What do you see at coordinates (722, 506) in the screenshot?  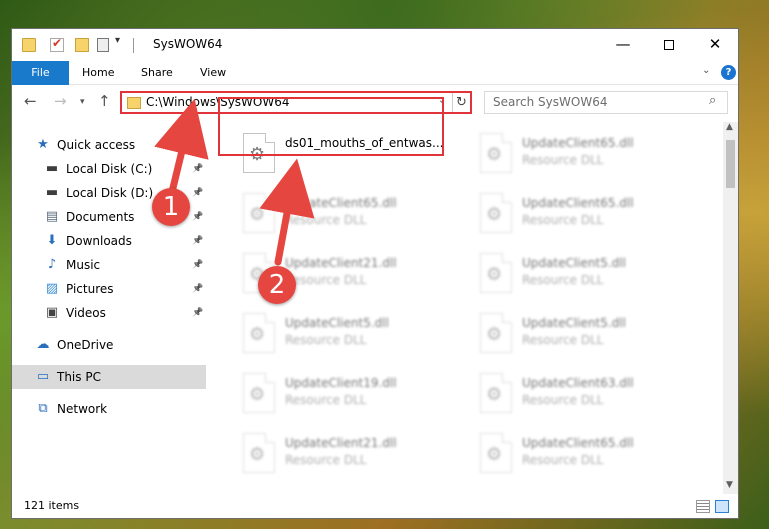 I see `large-icons-view-icon` at bounding box center [722, 506].